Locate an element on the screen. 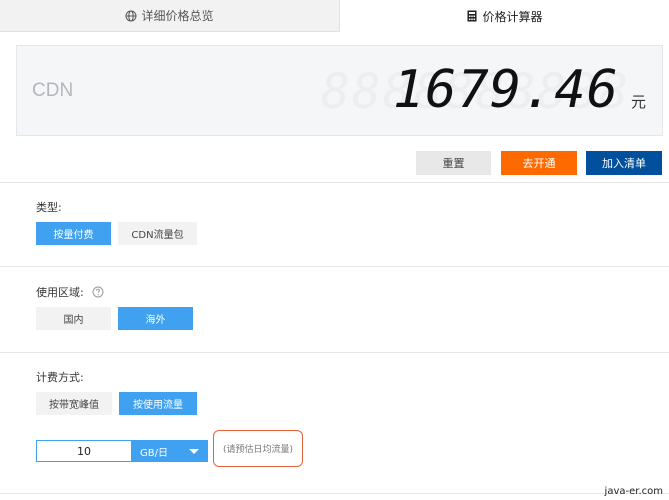 The image size is (669, 500). billing-label: 计费方式: is located at coordinates (60, 377).